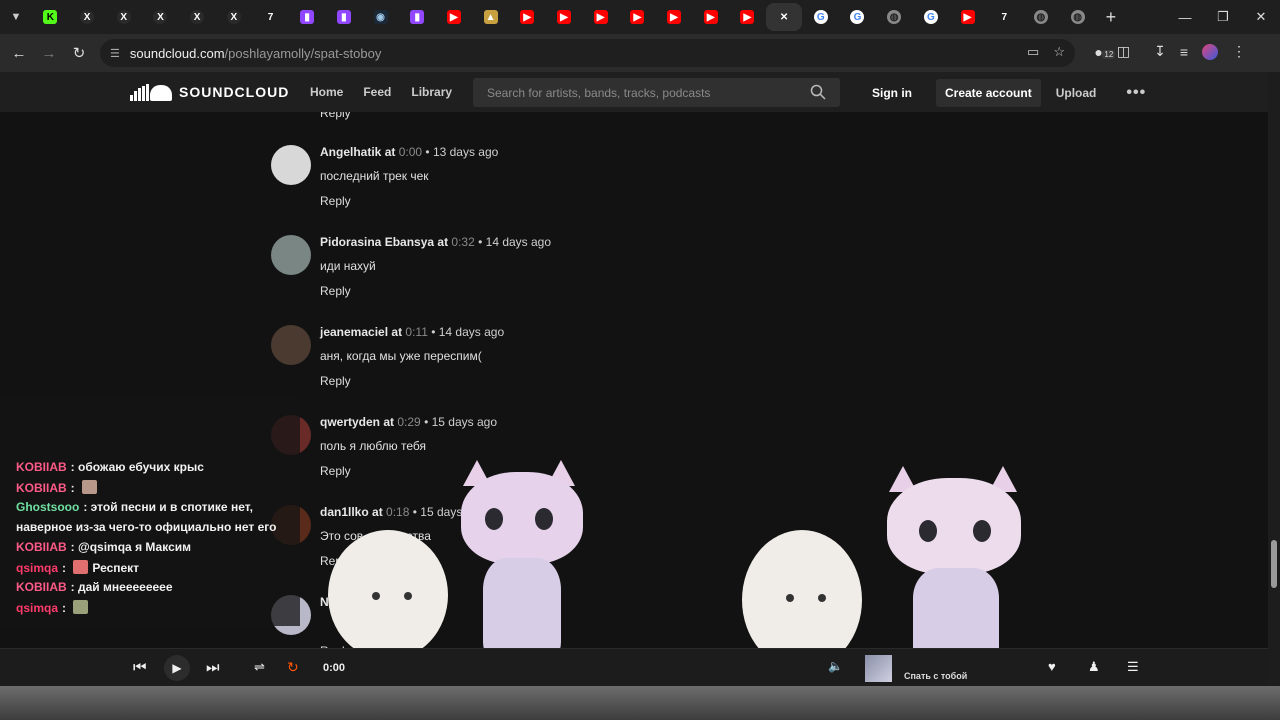 The height and width of the screenshot is (720, 1280). I want to click on browser-tab: ◉, so click(380, 17).